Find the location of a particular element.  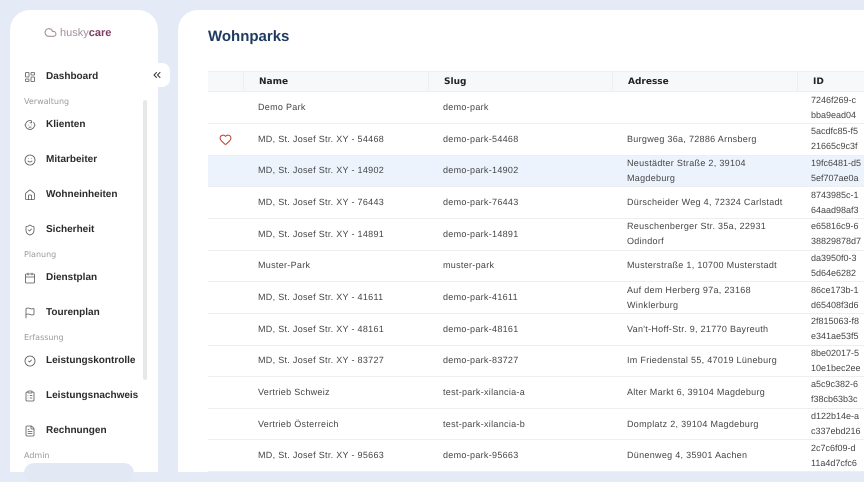

table-cell-text: a5c9c382-6 is located at coordinates (834, 385).